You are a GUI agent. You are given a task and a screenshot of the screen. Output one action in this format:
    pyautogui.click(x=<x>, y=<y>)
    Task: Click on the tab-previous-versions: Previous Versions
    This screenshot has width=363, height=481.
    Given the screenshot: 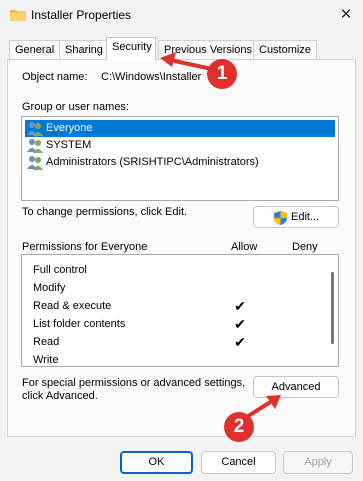 What is the action you would take?
    pyautogui.click(x=208, y=50)
    